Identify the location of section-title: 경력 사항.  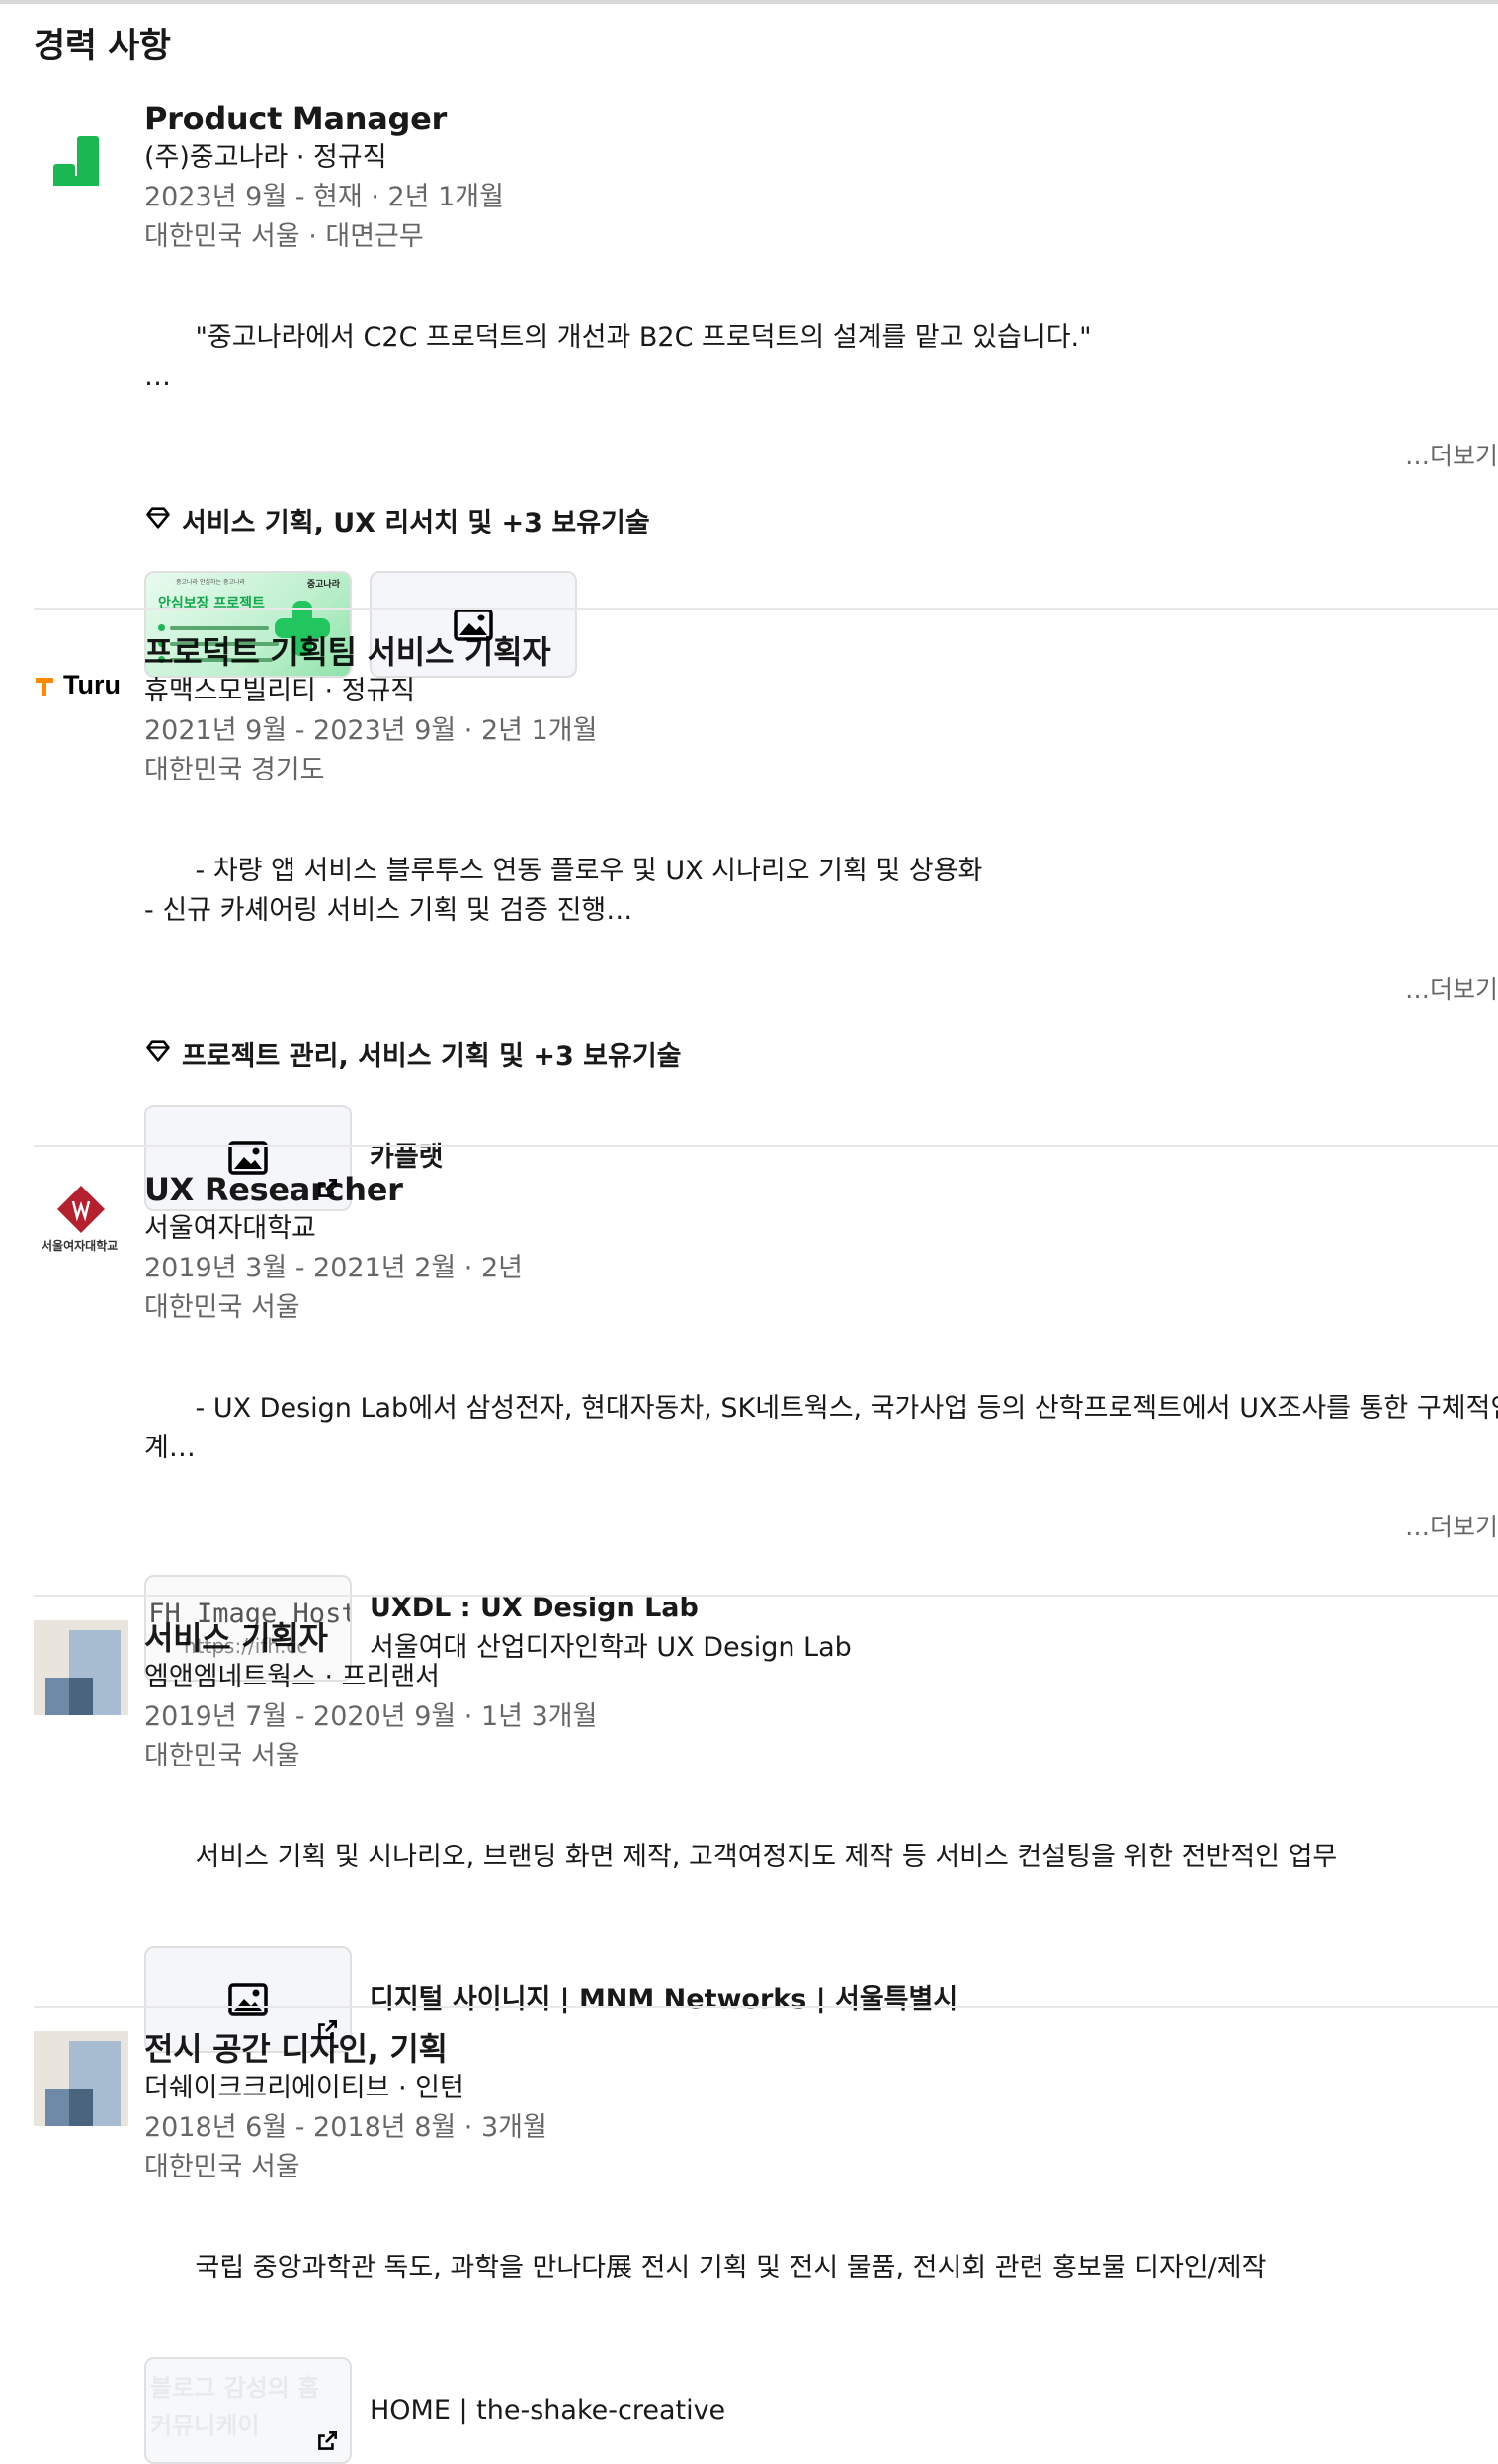
(102, 46).